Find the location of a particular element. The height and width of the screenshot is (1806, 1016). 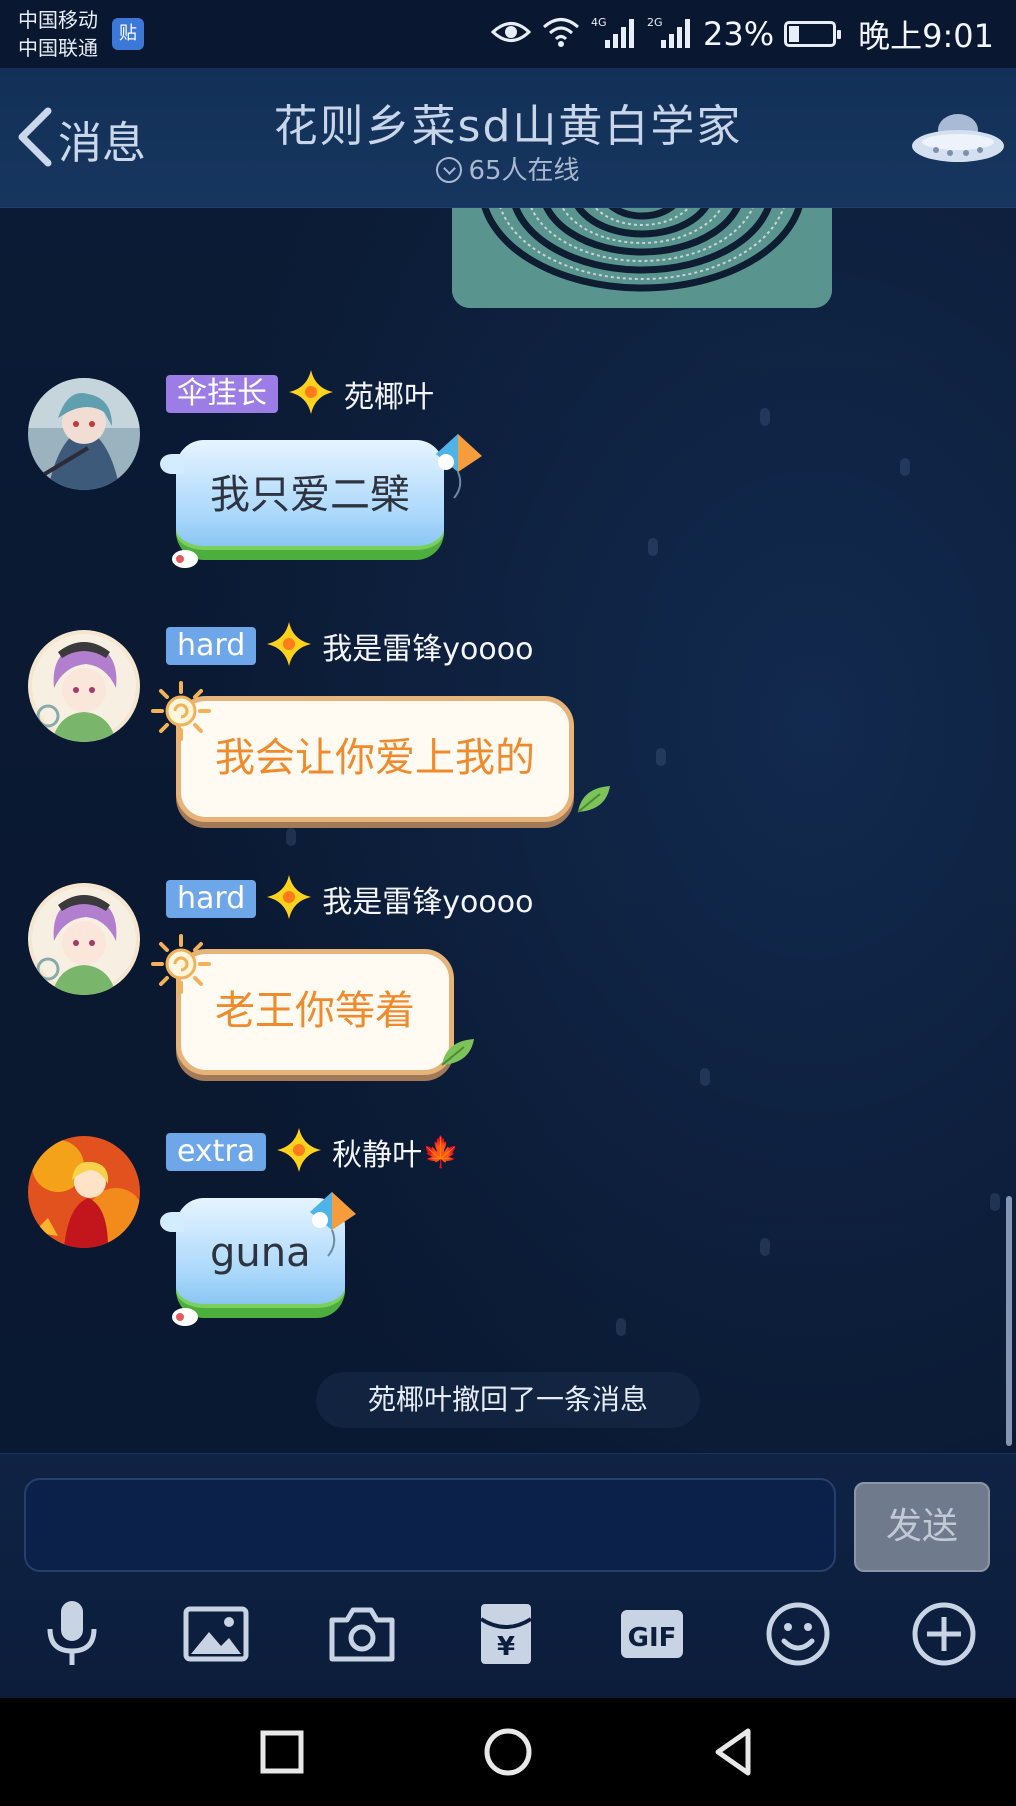

nickname: 秋静叶 is located at coordinates (377, 1152).